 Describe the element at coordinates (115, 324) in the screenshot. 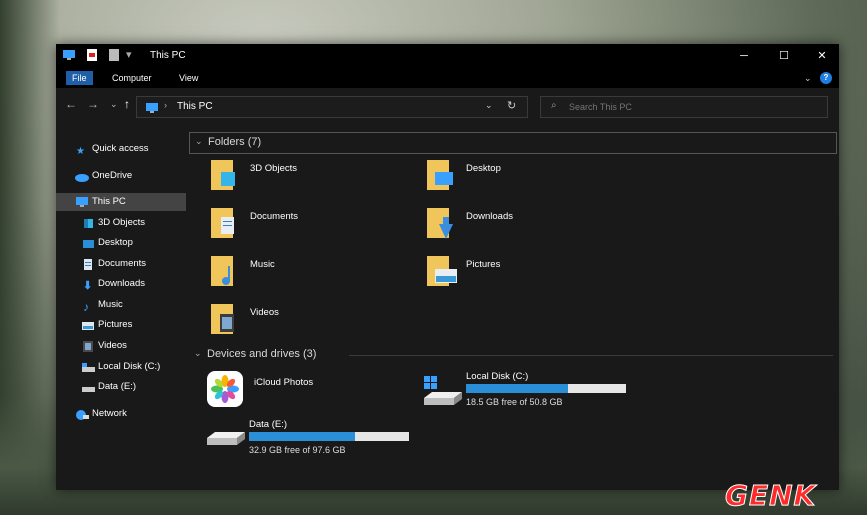

I see `sidebar-item-label: Pictures` at that location.